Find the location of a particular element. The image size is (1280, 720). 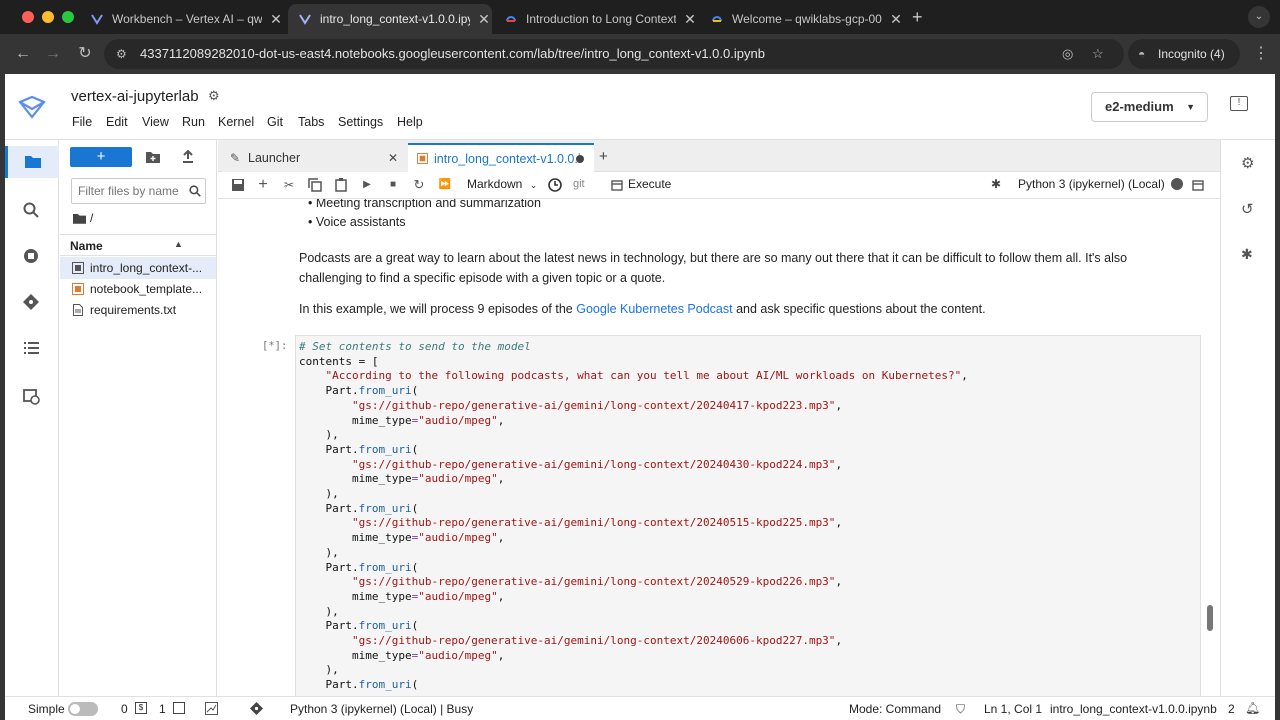

feedback-icon: ! is located at coordinates (1239, 103).